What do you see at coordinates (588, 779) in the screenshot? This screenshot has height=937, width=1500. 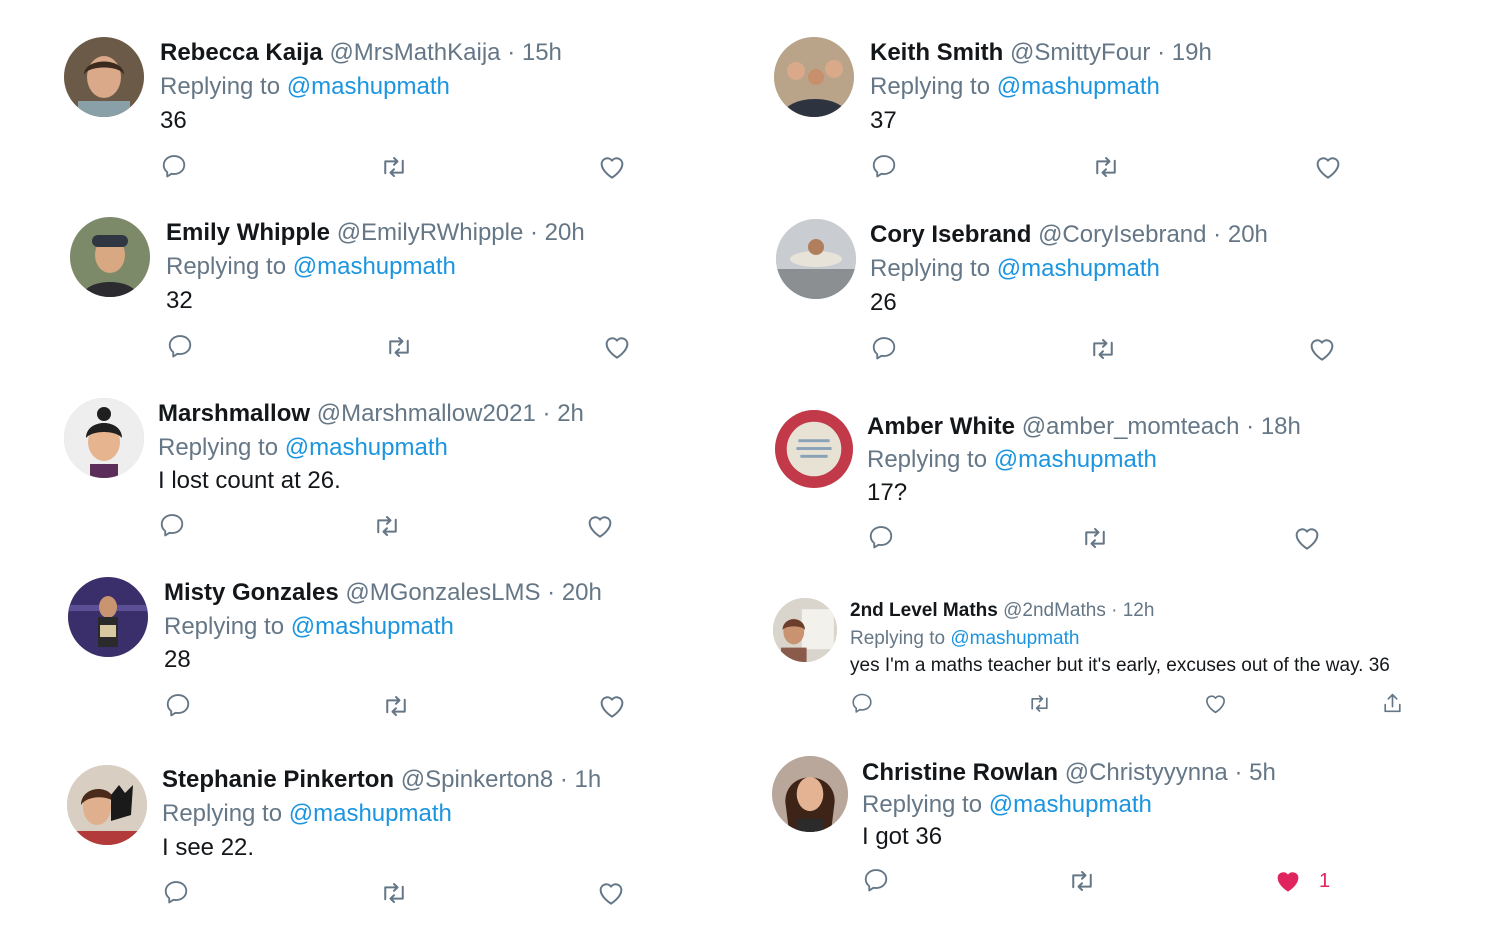 I see `timestamp: 1h` at bounding box center [588, 779].